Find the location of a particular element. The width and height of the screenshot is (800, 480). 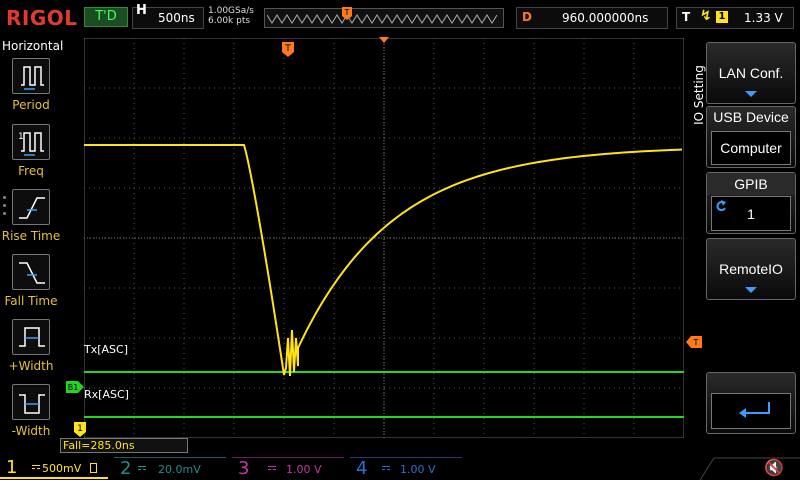

lan-conf-button: LAN Conf. is located at coordinates (751, 73).